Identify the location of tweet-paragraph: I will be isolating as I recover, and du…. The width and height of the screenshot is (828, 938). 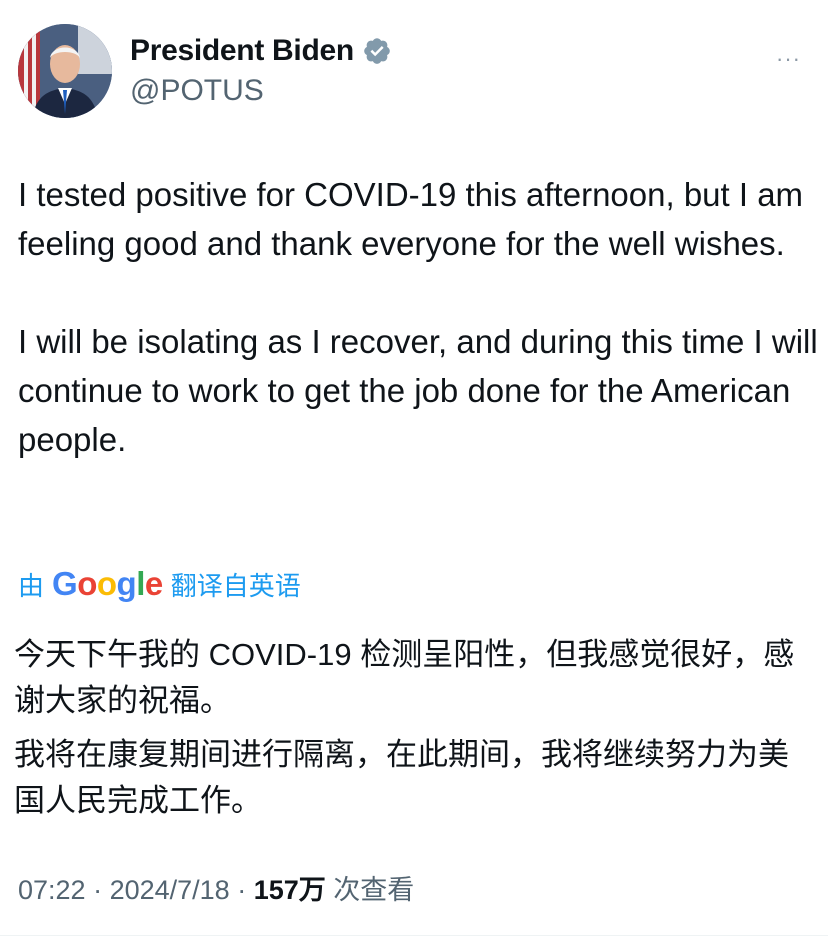
(418, 390).